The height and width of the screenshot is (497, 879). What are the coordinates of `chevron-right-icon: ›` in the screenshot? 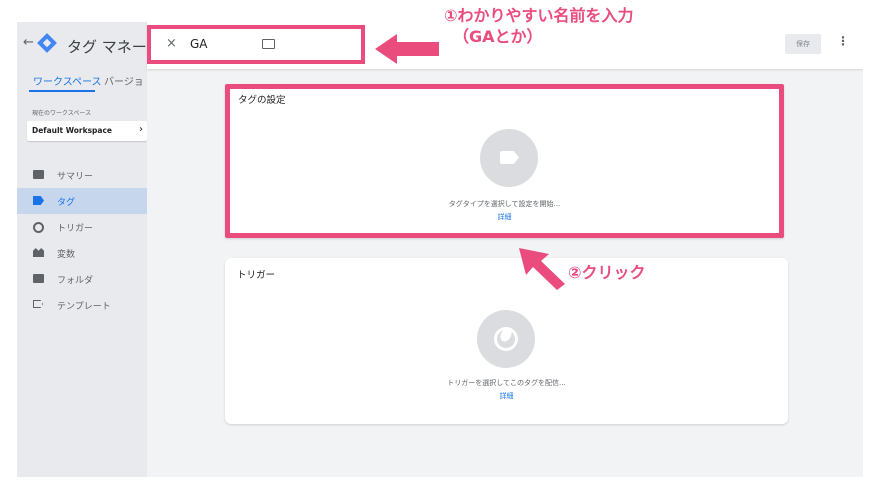 It's located at (141, 129).